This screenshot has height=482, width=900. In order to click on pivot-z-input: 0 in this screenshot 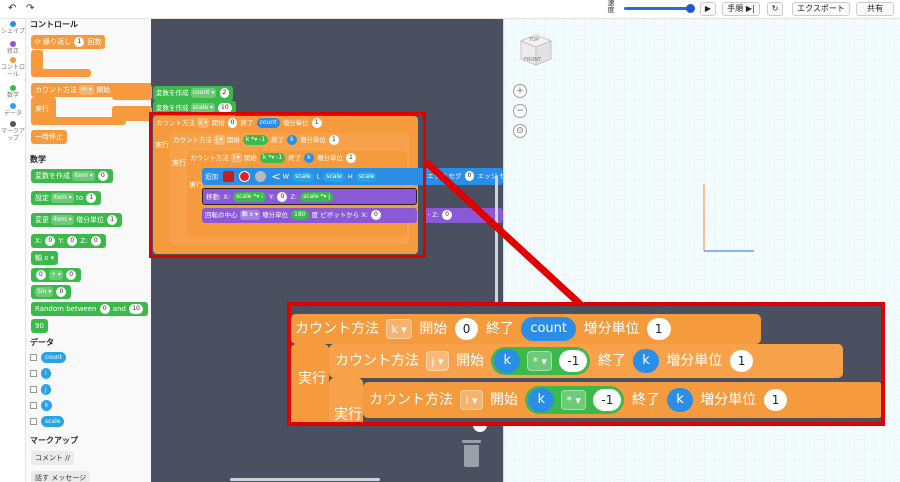, I will do `click(447, 215)`.